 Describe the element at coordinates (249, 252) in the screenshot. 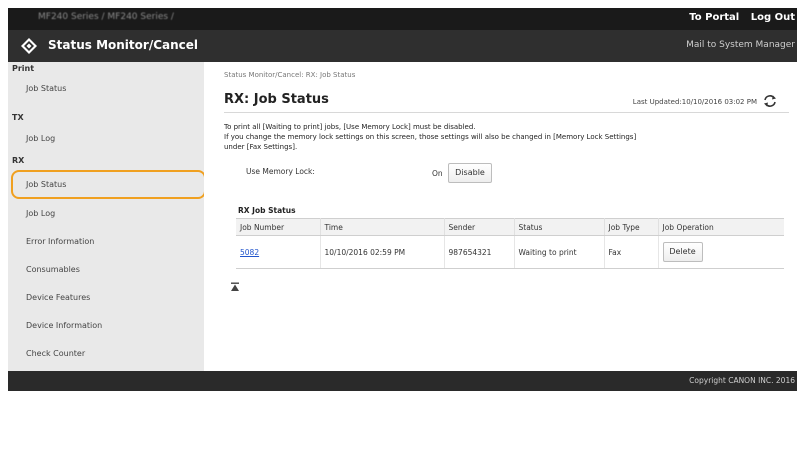

I see `job-number-link: 5082` at that location.